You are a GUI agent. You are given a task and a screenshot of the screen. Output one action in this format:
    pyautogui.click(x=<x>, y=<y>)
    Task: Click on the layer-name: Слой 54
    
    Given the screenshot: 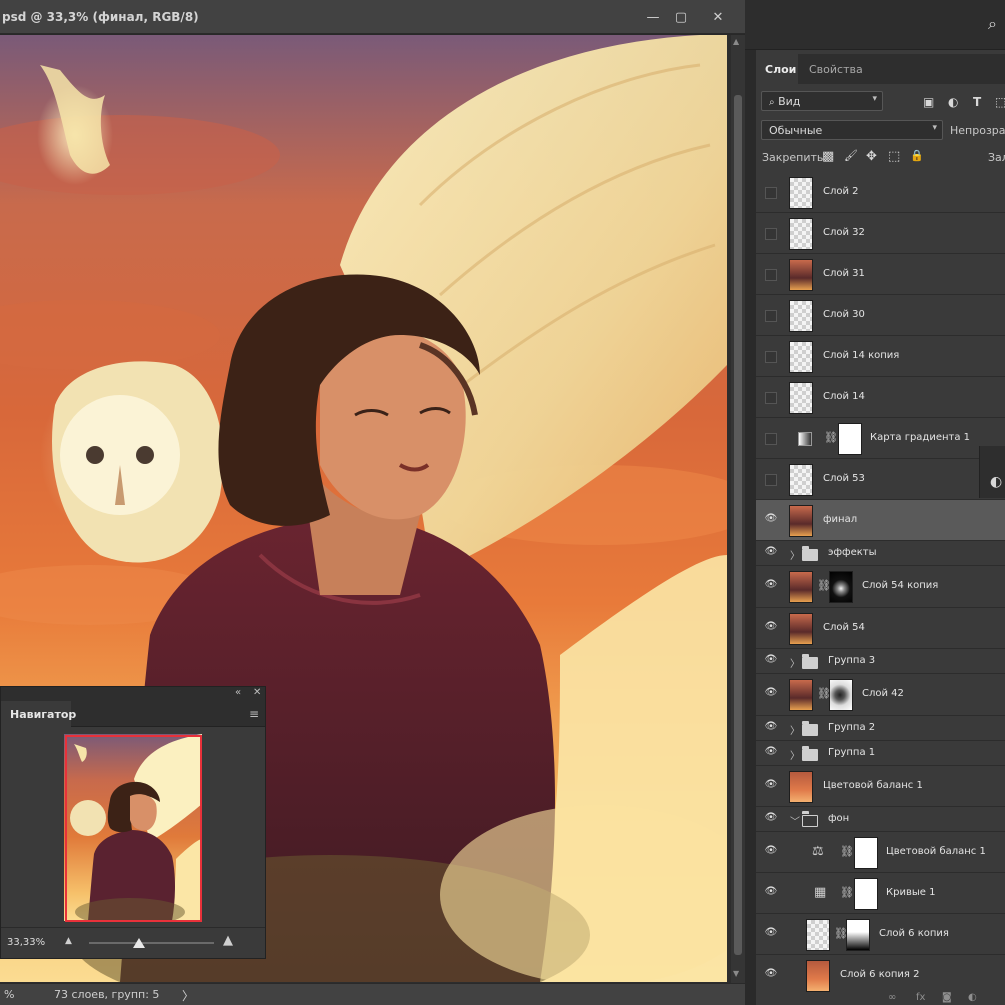 What is the action you would take?
    pyautogui.click(x=844, y=627)
    